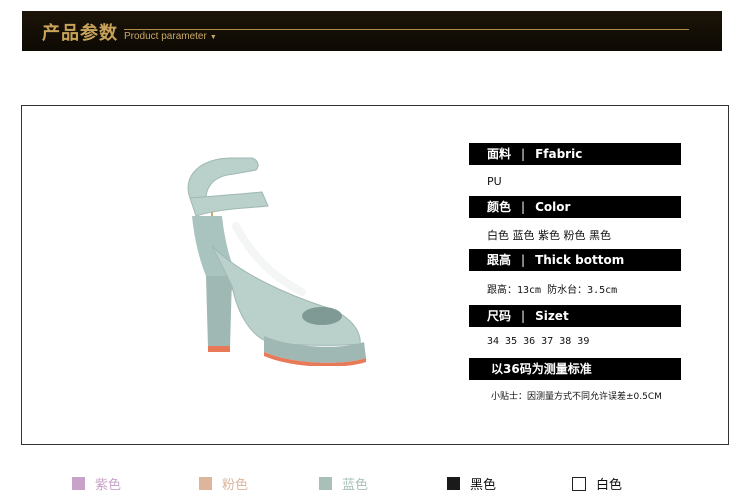  What do you see at coordinates (499, 154) in the screenshot?
I see `param-label-cn: 面料` at bounding box center [499, 154].